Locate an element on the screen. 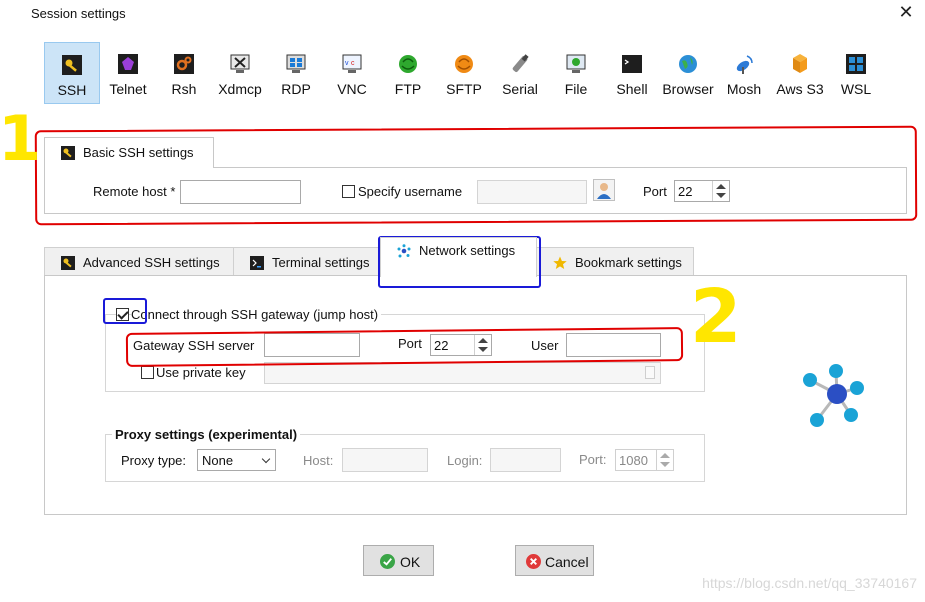 This screenshot has width=925, height=602. tab-basic-ssh-settings: Basic SSH settings is located at coordinates (129, 152).